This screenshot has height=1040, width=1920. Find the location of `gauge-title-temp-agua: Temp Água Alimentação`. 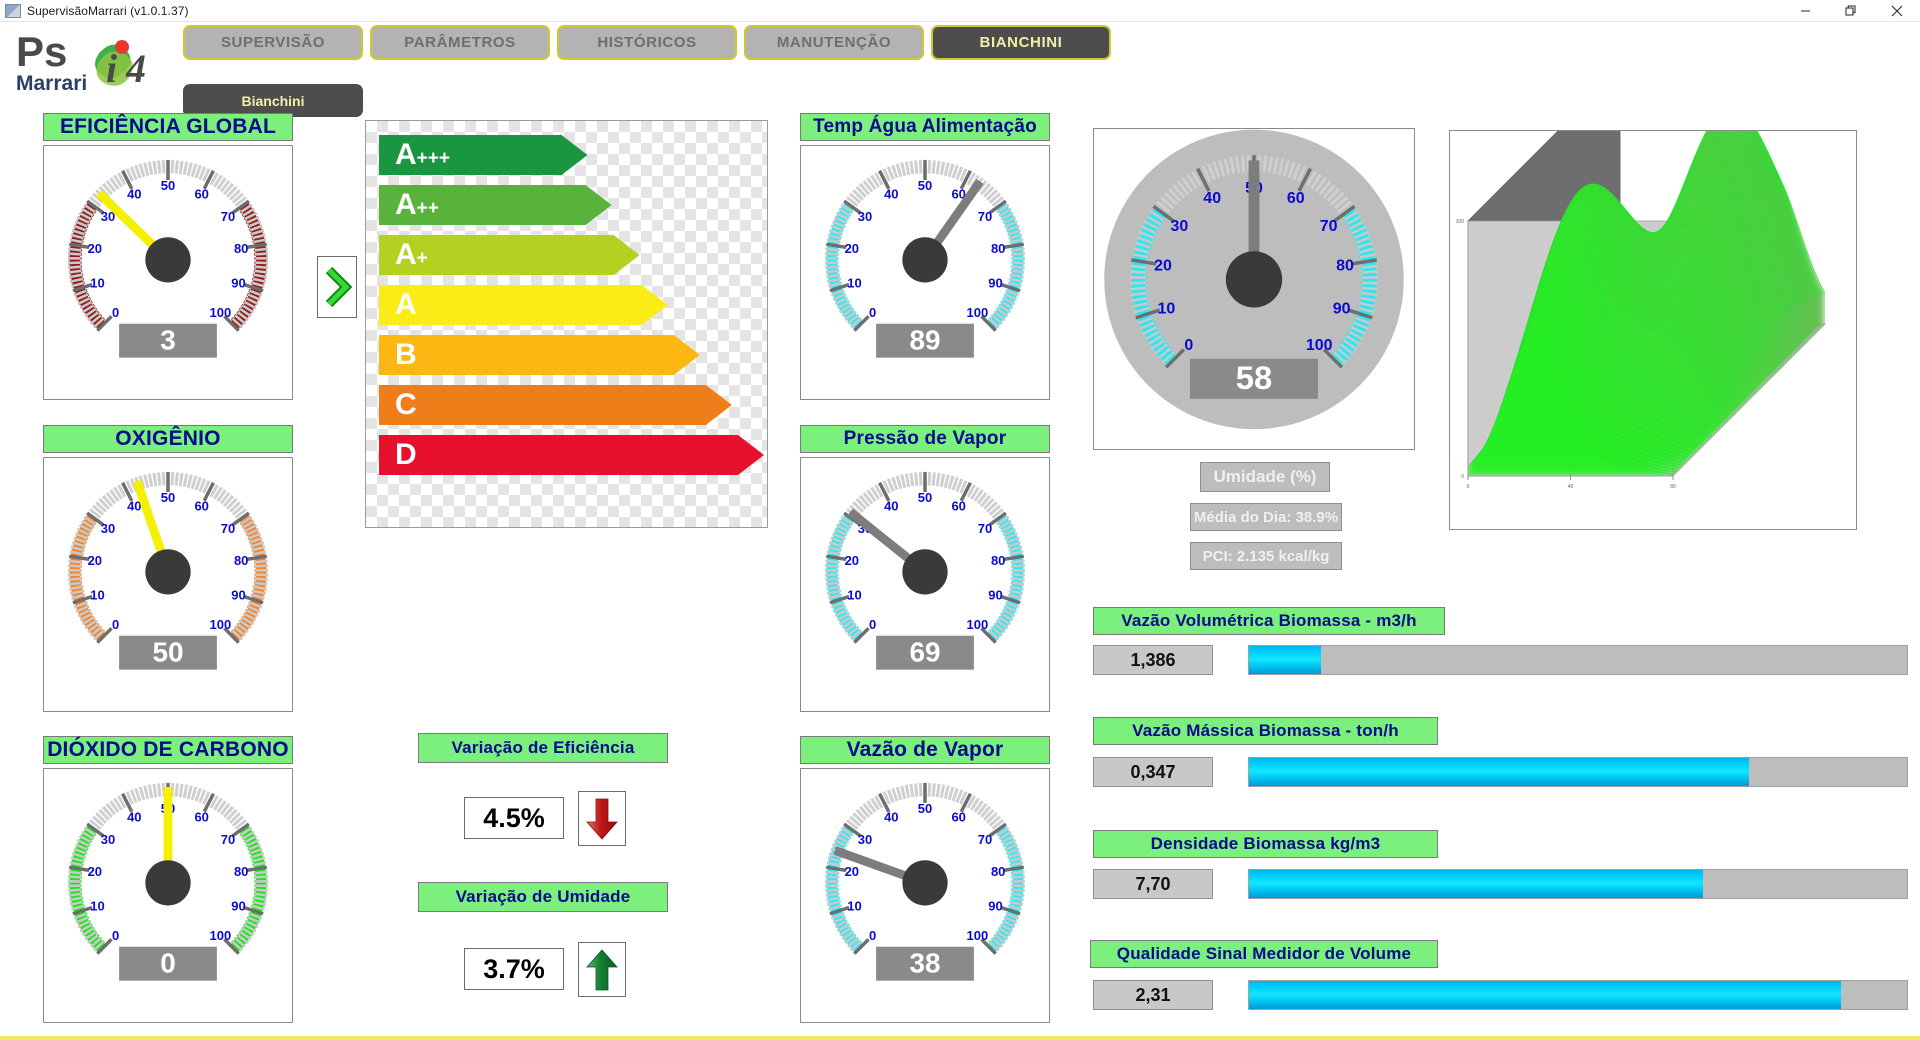

gauge-title-temp-agua: Temp Água Alimentação is located at coordinates (925, 127).